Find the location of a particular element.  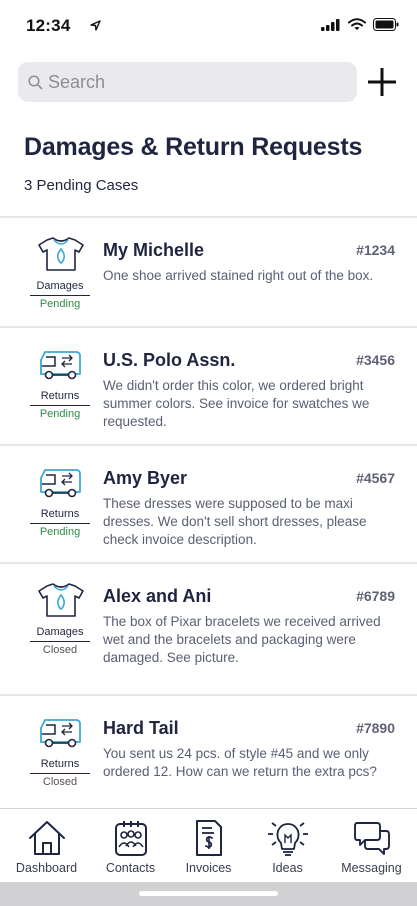

messaging-icon is located at coordinates (371, 838).